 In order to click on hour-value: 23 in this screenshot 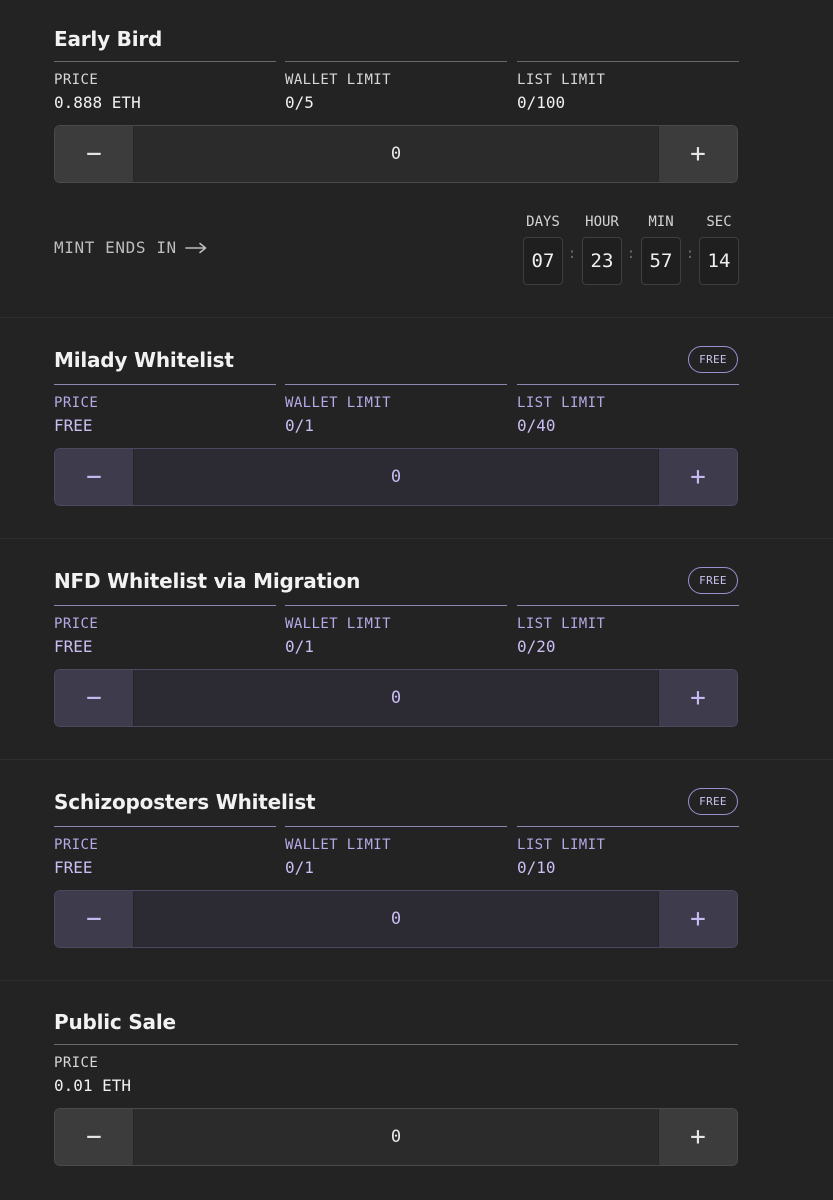, I will do `click(602, 261)`.